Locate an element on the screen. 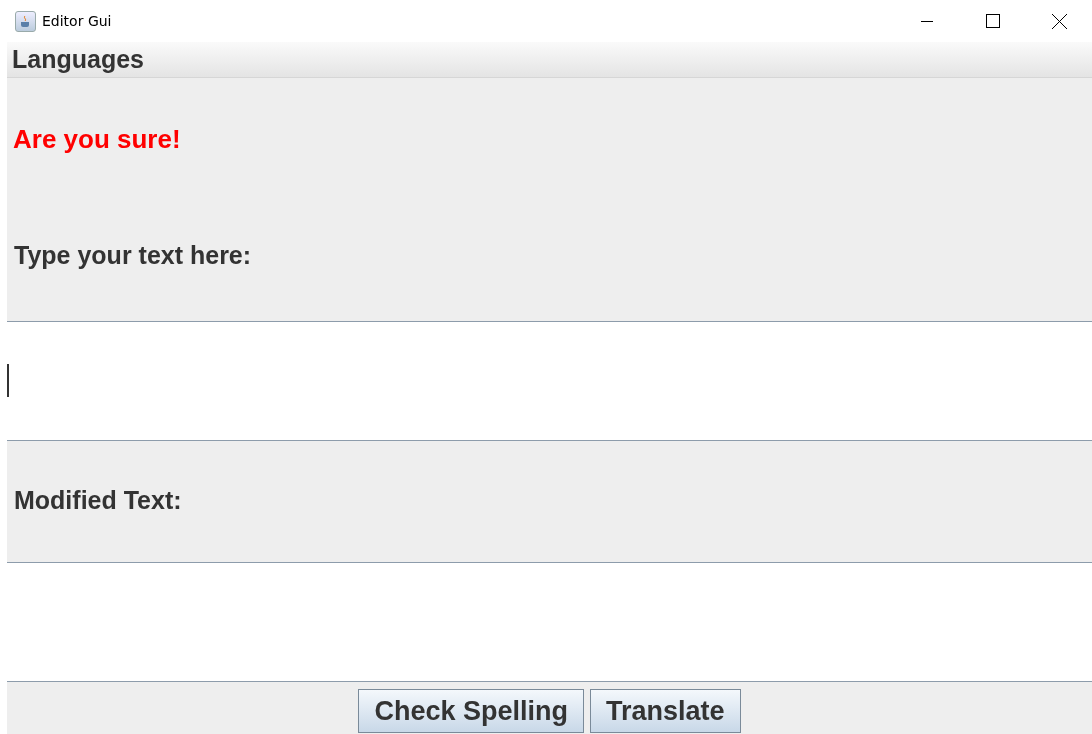 The image size is (1092, 734). output-label: Modified Text: is located at coordinates (98, 500).